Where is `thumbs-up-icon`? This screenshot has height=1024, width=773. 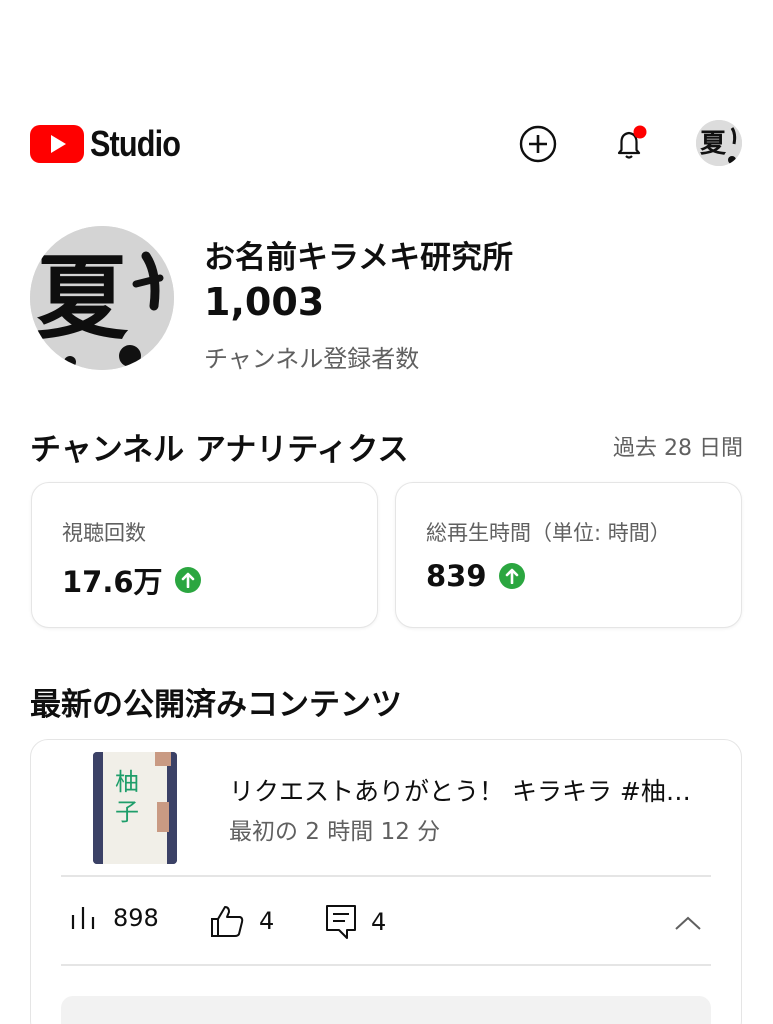
thumbs-up-icon is located at coordinates (227, 921).